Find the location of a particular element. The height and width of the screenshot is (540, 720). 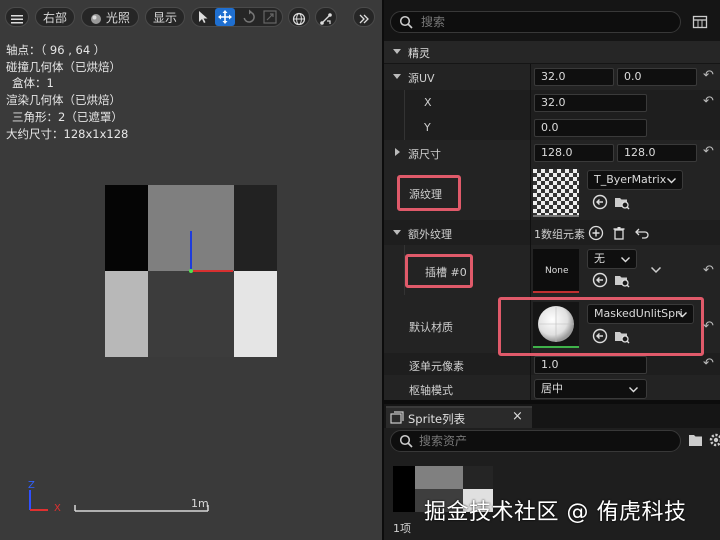

approx-size-text: 大约尺寸：128x1x128 is located at coordinates (67, 133).